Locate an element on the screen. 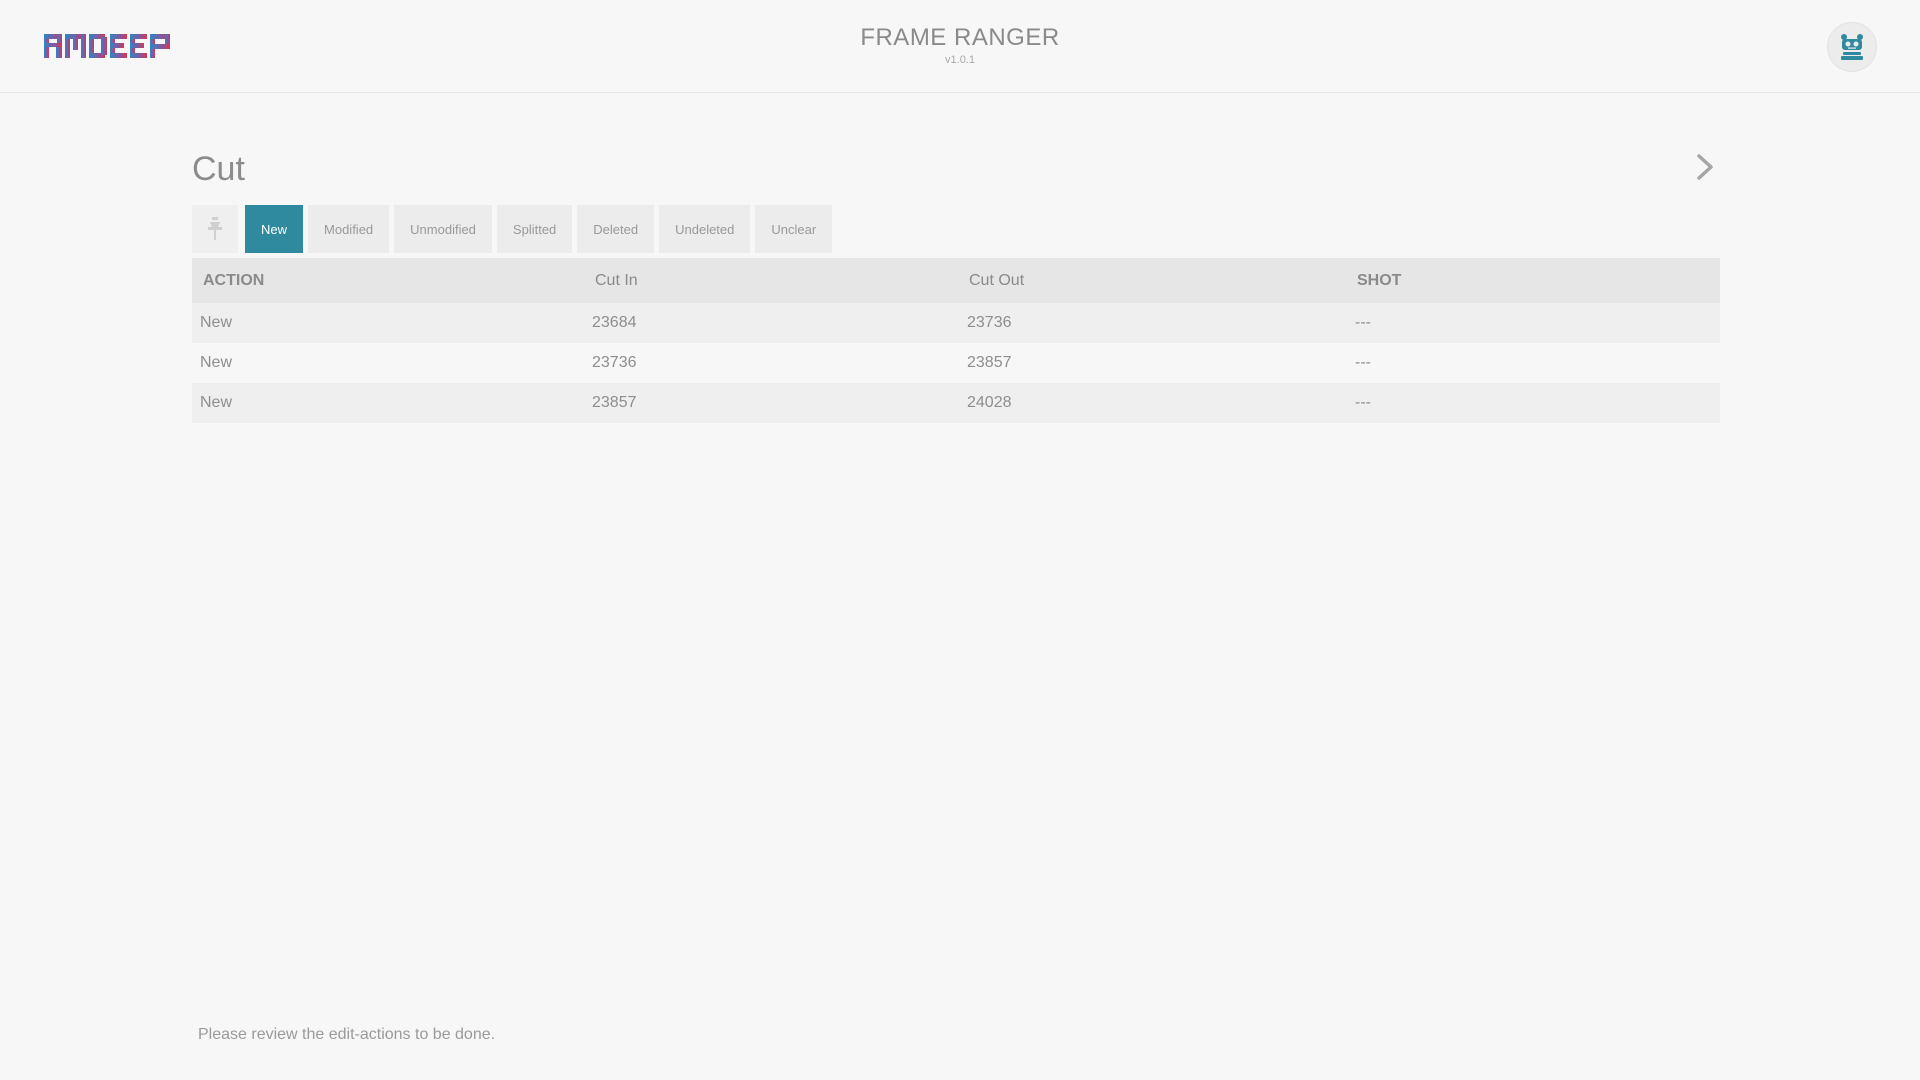  column-header-action: ACTION is located at coordinates (392, 281).